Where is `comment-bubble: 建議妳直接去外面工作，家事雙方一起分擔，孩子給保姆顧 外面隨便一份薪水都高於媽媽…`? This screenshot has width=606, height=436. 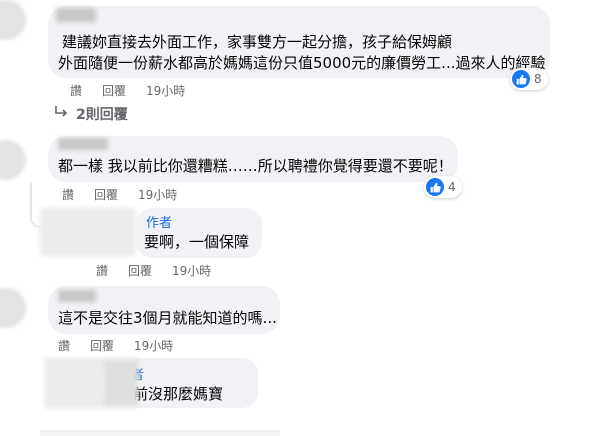 comment-bubble: 建議妳直接去外面工作，家事雙方一起分擔，孩子給保姆顧 外面隨便一份薪水都高於媽媽… is located at coordinates (299, 42).